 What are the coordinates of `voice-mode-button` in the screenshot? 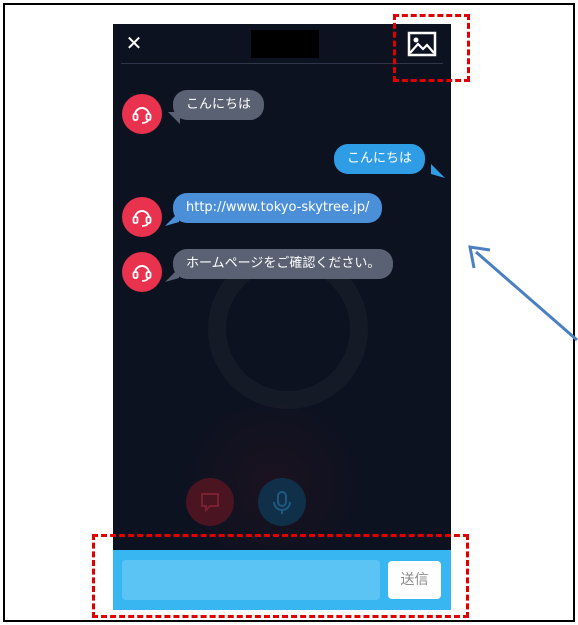 It's located at (282, 502).